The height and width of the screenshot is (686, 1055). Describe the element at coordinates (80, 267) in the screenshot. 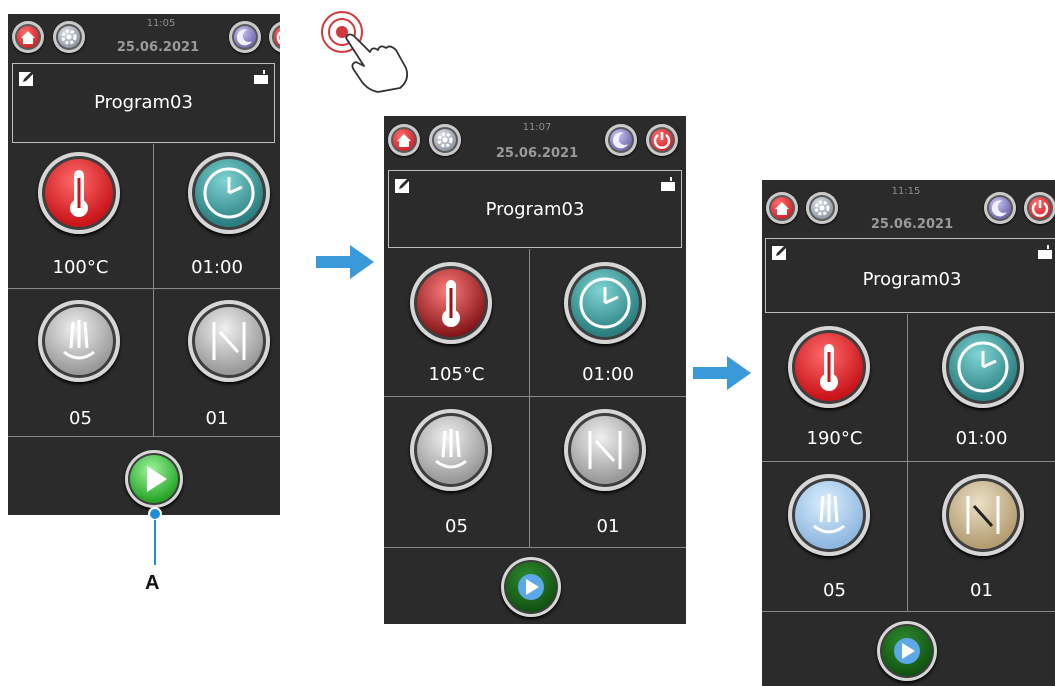

I see `temperature-value: 100°C` at that location.